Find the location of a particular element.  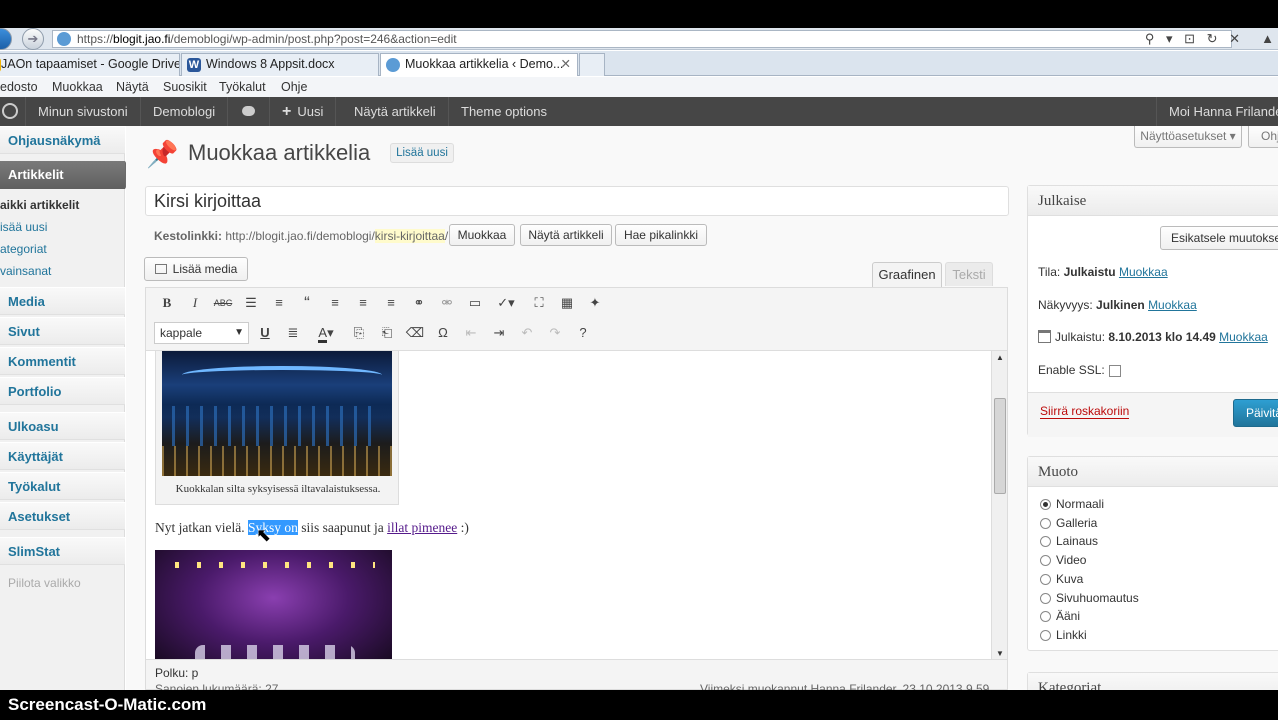

tab-visual: Graafinen is located at coordinates (907, 274).